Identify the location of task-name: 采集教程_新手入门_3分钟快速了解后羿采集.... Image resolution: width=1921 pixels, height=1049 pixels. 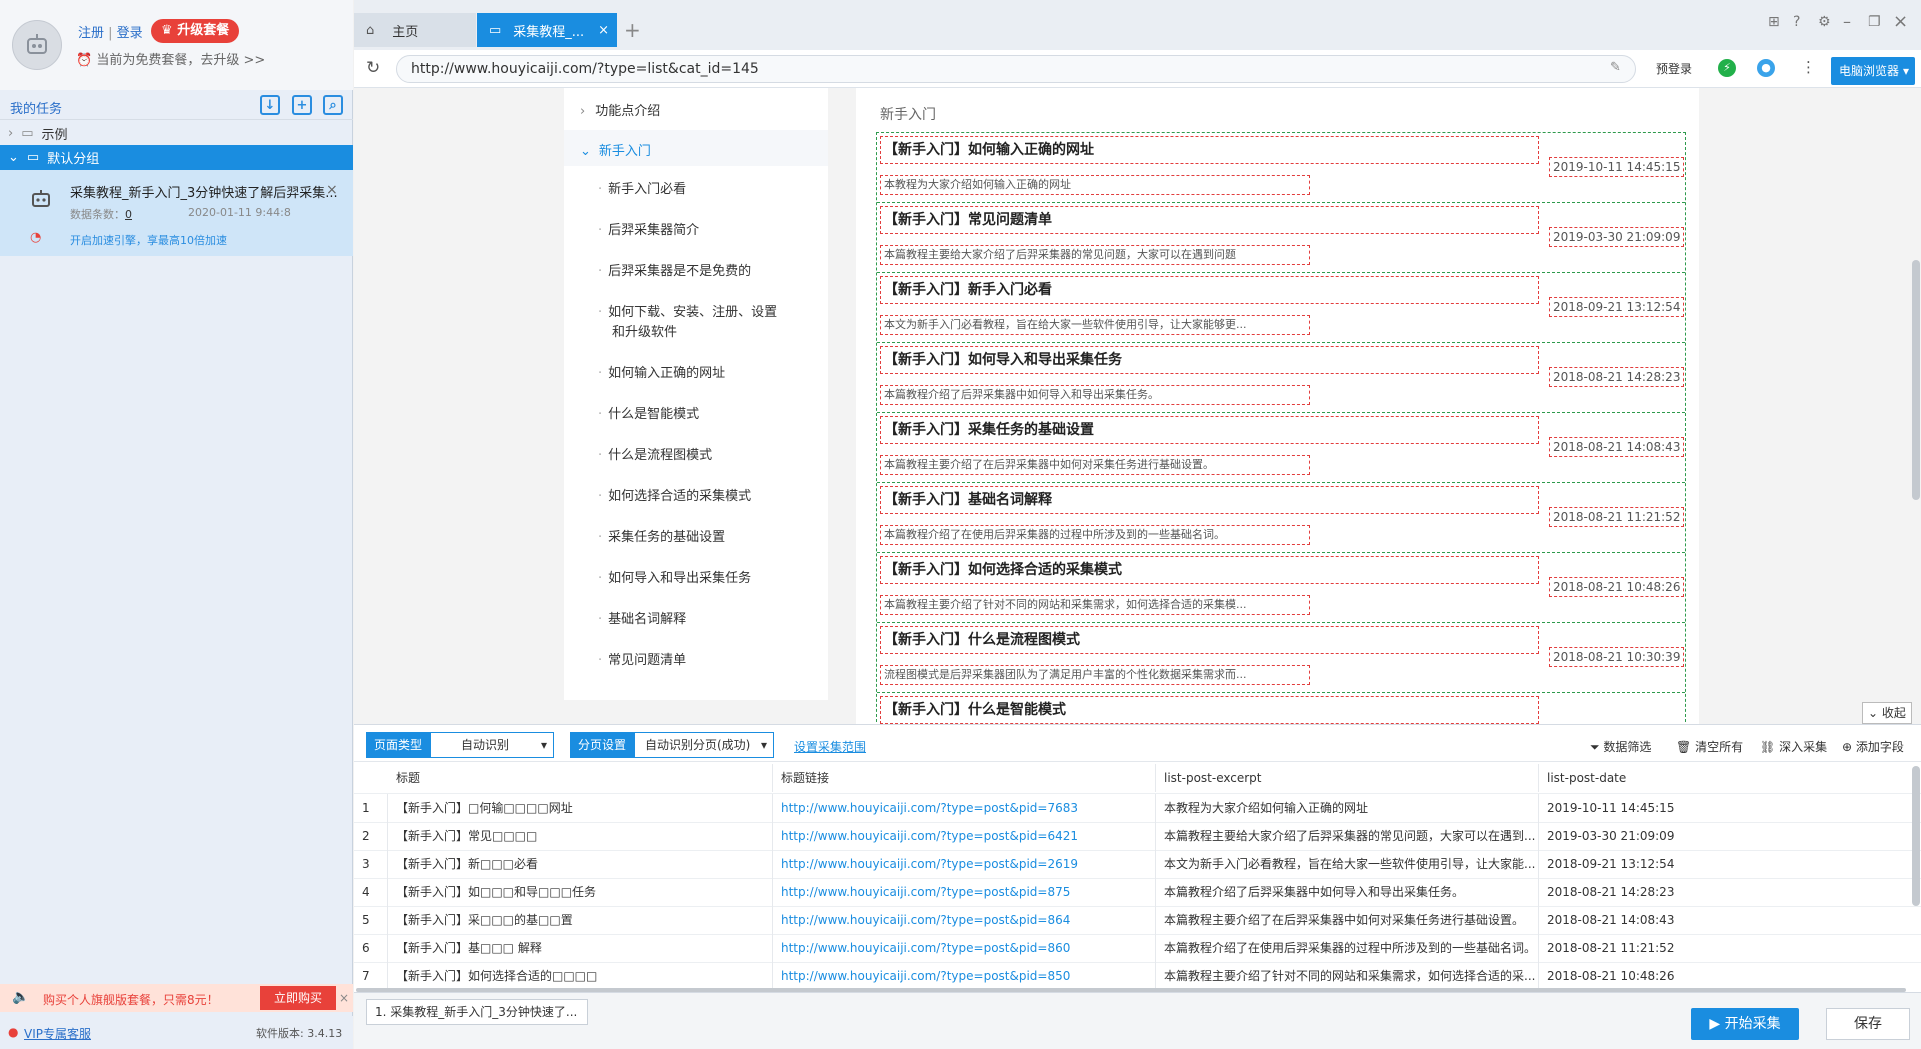
(204, 191).